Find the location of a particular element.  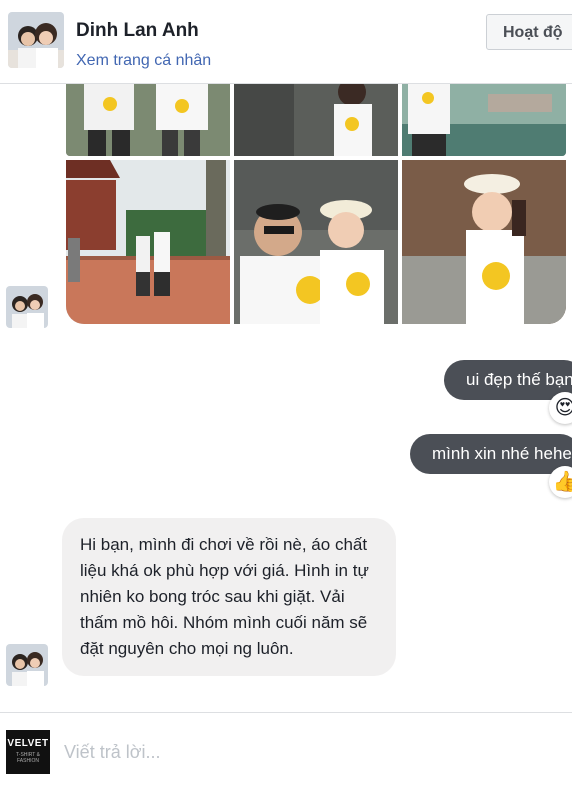

page-avatar-subtitle: T-SHIRT & FASHION is located at coordinates (28, 758).